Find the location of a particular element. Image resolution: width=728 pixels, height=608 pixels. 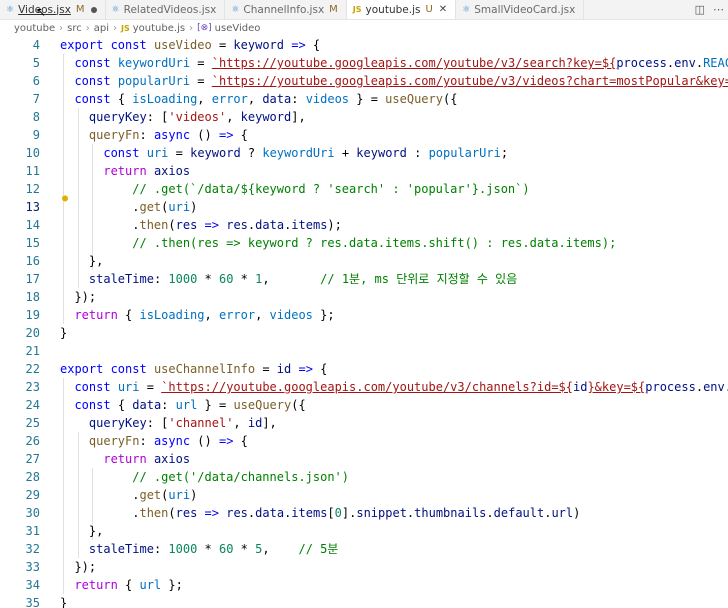

code-line: 28 // .get('/data/channels.json') is located at coordinates (364, 477).